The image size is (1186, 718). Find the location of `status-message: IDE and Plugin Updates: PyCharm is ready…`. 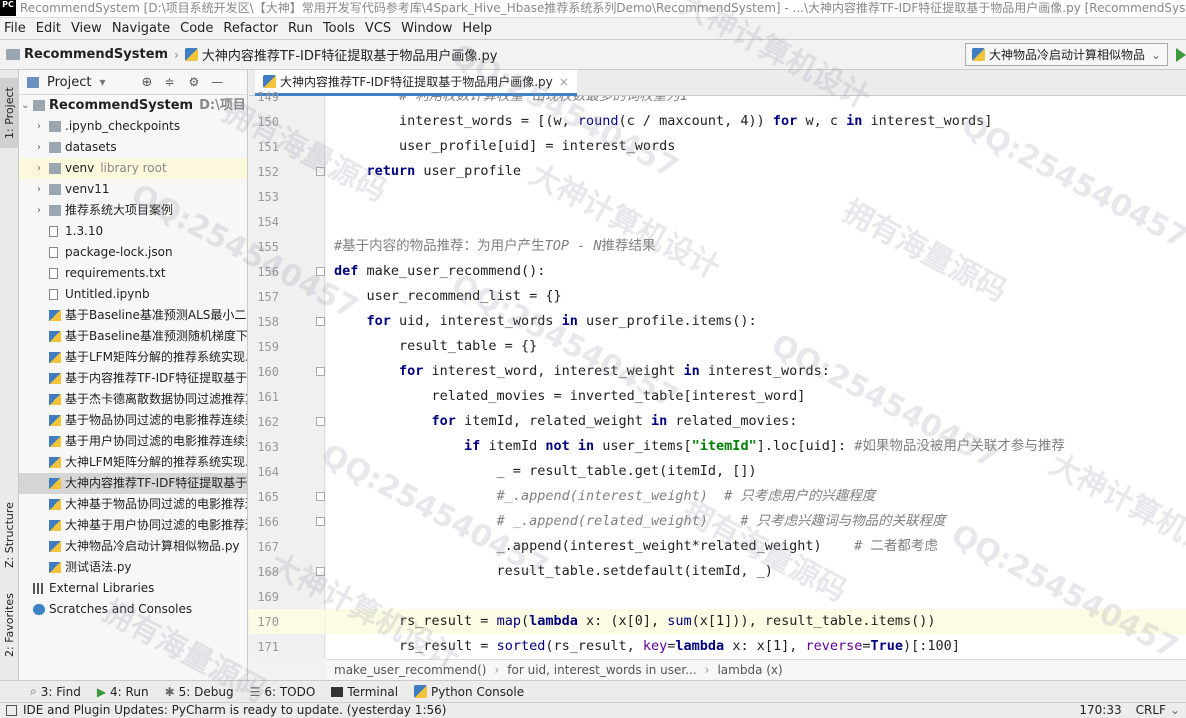

status-message: IDE and Plugin Updates: PyCharm is ready… is located at coordinates (551, 710).